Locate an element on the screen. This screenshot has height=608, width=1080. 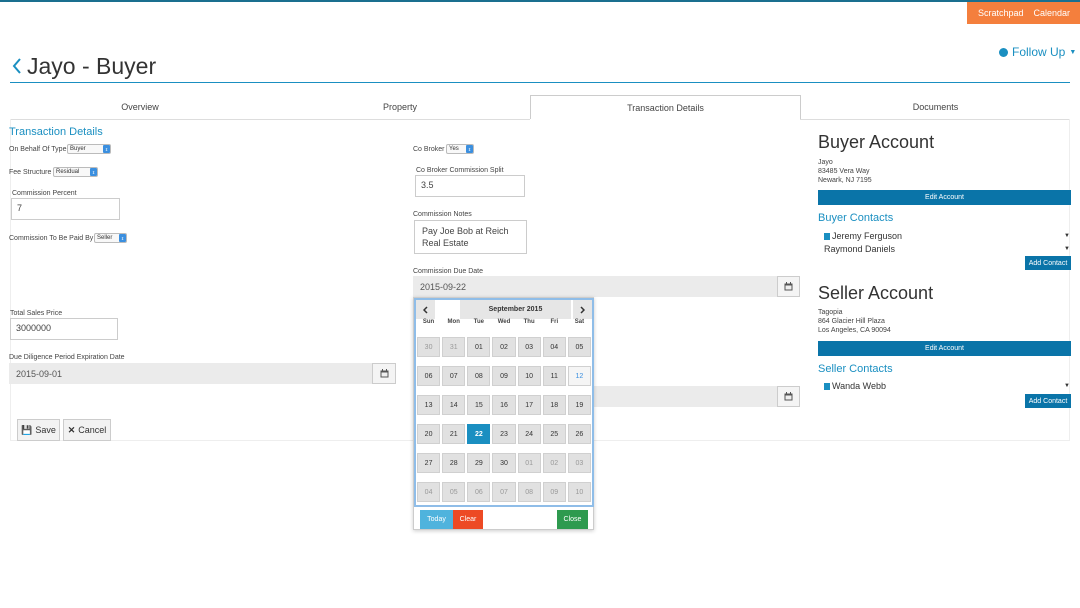
co-broker-label: Co Broker is located at coordinates (429, 149).